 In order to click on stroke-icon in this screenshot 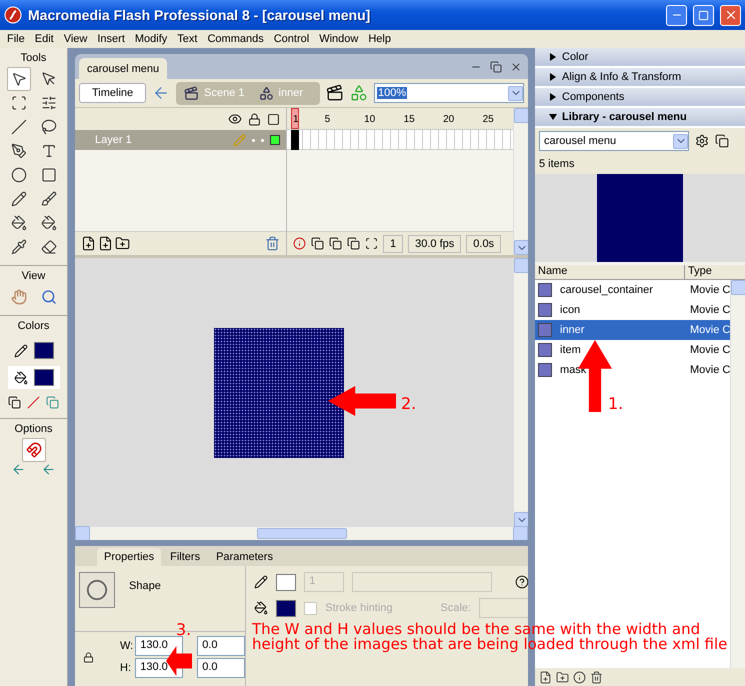, I will do `click(261, 582)`.